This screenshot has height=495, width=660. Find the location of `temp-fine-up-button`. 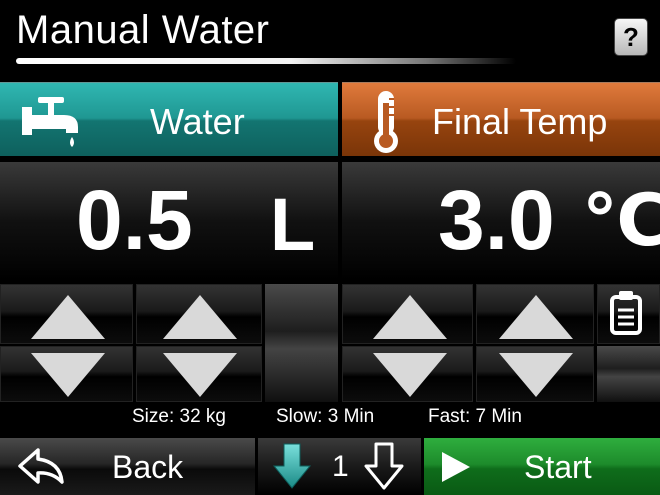

temp-fine-up-button is located at coordinates (535, 314).